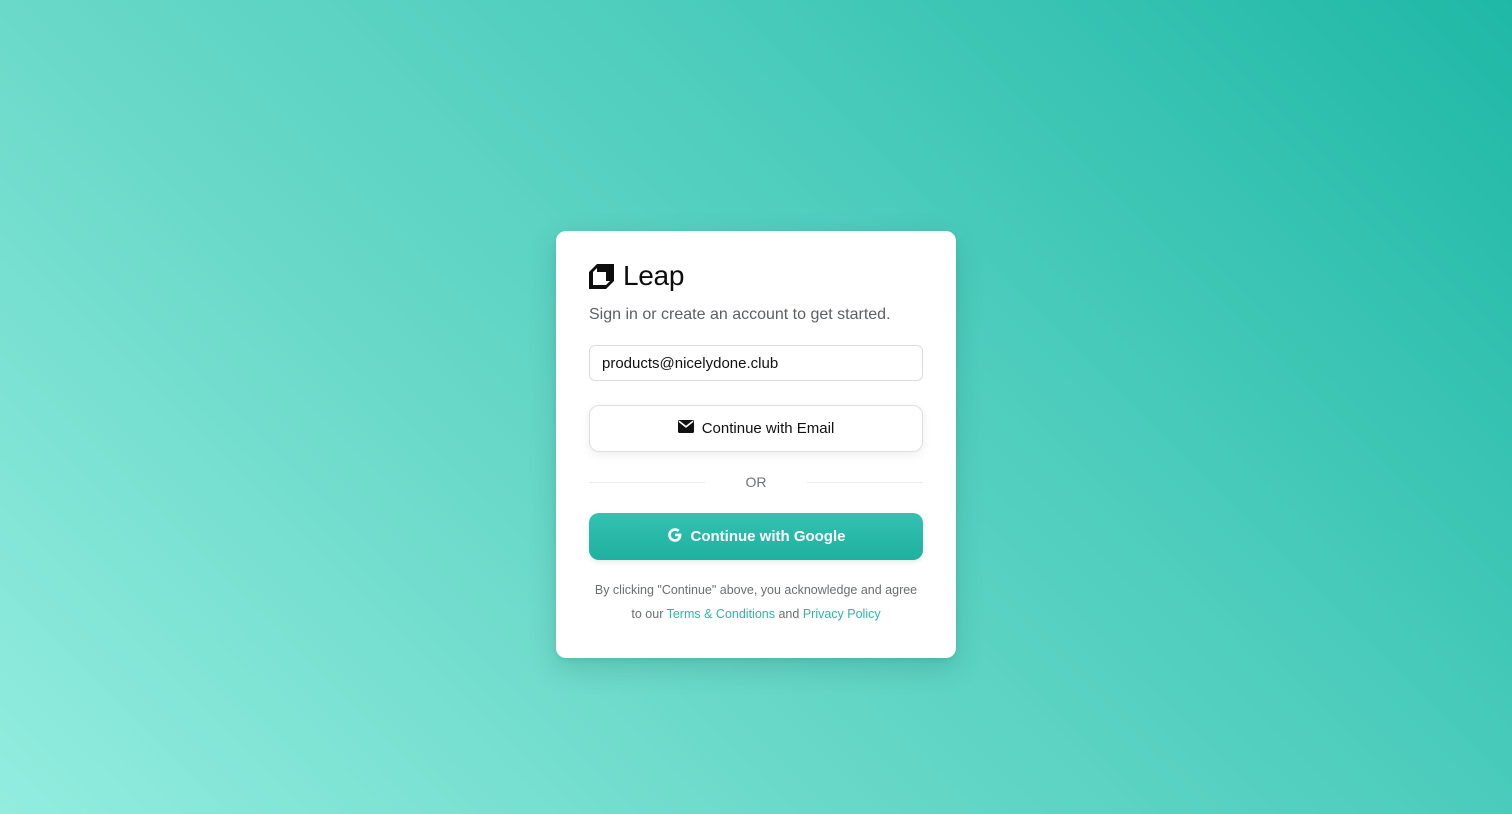  I want to click on divider-line-right, so click(865, 482).